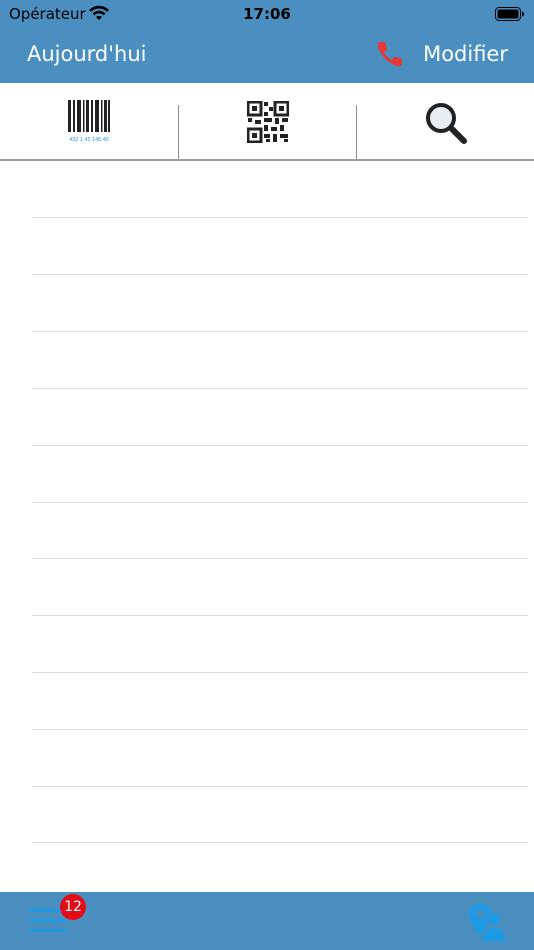 This screenshot has width=534, height=950. What do you see at coordinates (465, 54) in the screenshot?
I see `modify-button: Modifier` at bounding box center [465, 54].